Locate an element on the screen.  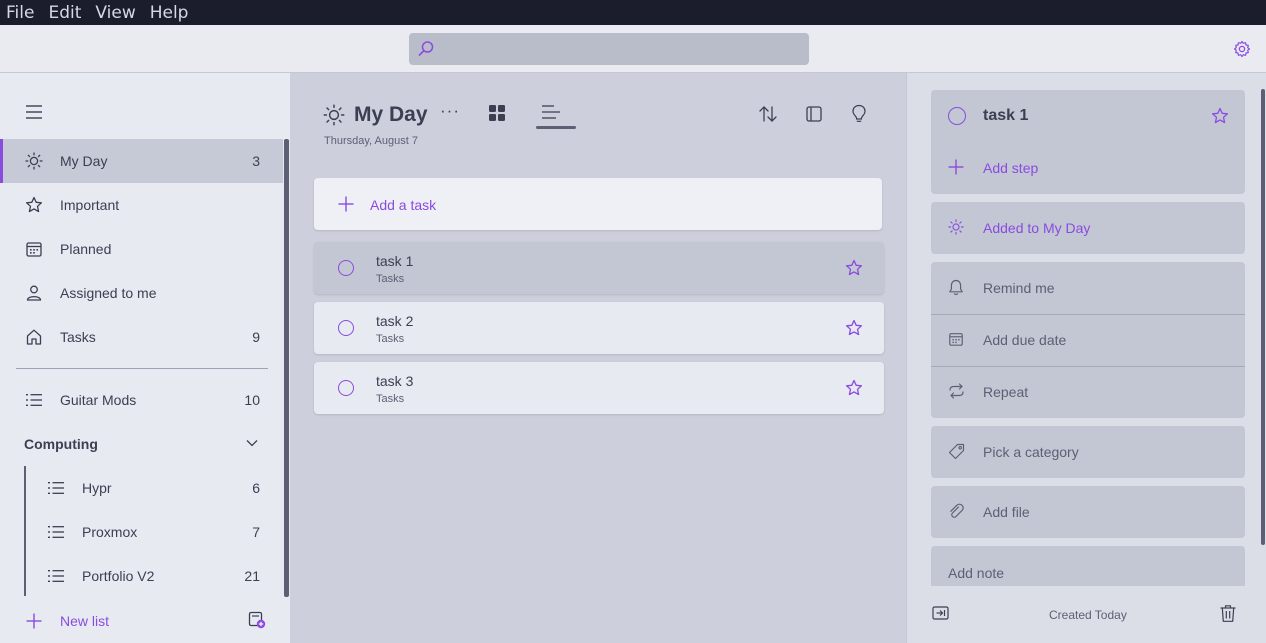
note-input: Add note is located at coordinates (1088, 566).